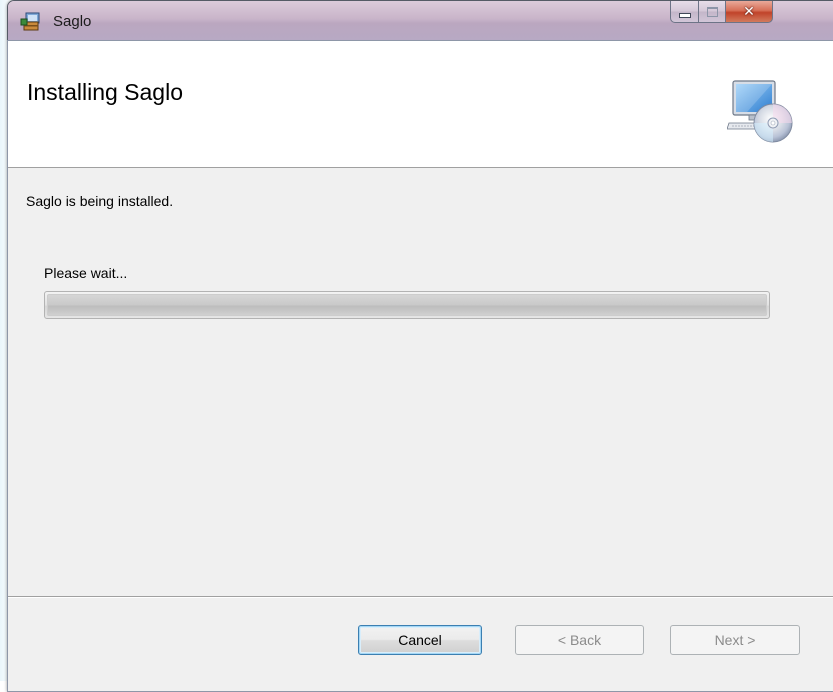 The width and height of the screenshot is (833, 692). What do you see at coordinates (579, 640) in the screenshot?
I see `back-button: < Back` at bounding box center [579, 640].